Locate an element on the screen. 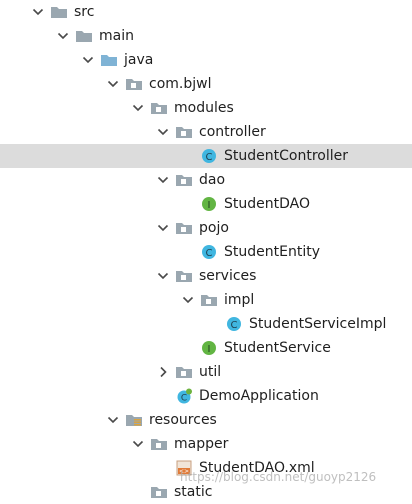  tree-item-label: StudentController is located at coordinates (286, 156).